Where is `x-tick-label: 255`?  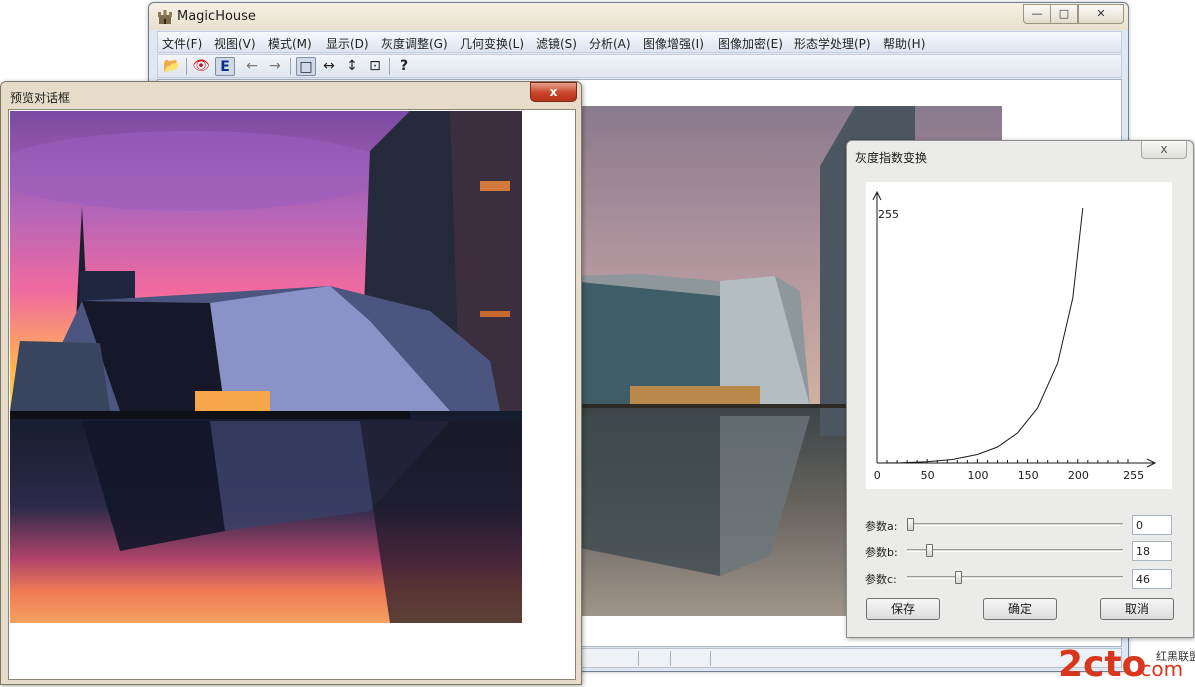 x-tick-label: 255 is located at coordinates (1133, 475).